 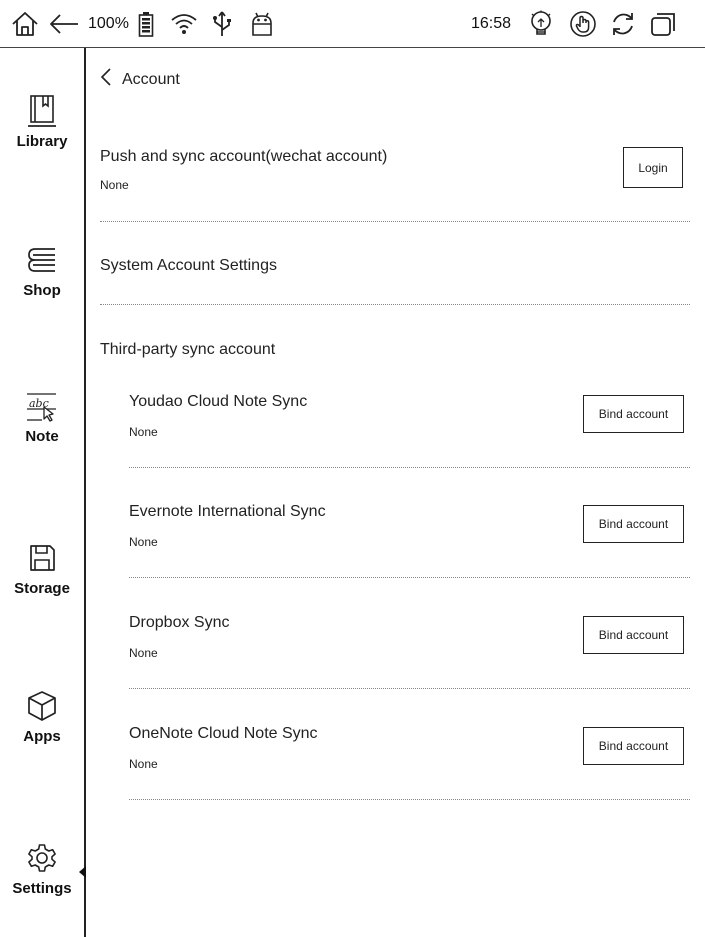 I want to click on storage-icon, so click(x=42, y=558).